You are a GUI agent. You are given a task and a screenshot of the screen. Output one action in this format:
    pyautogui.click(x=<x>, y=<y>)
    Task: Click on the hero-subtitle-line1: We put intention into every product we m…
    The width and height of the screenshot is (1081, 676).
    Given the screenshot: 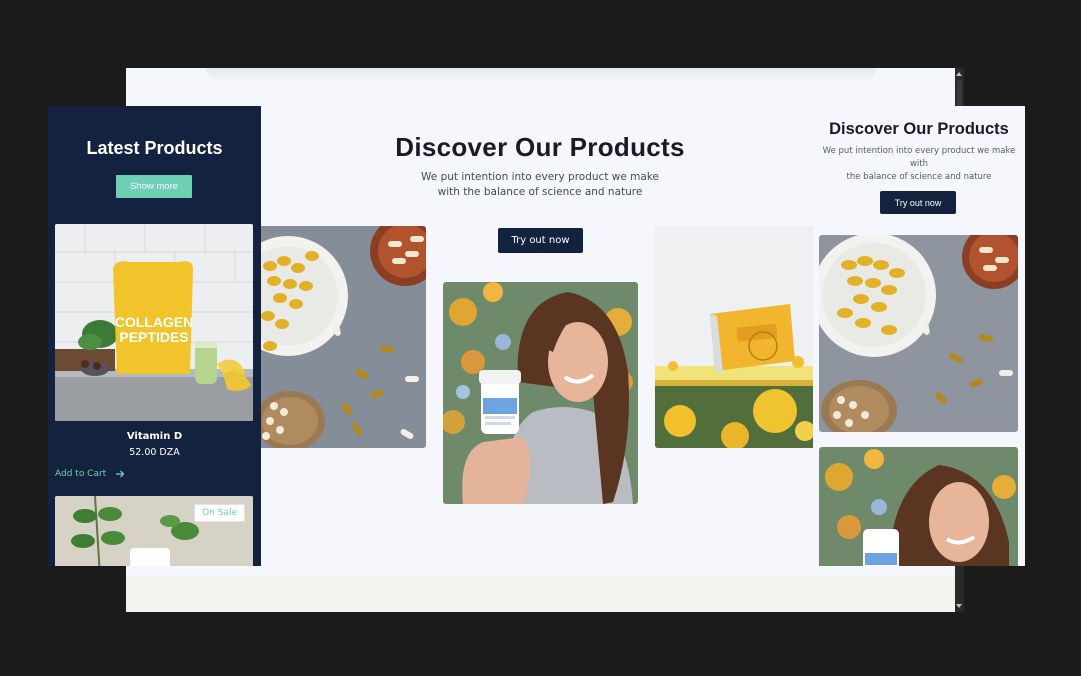 What is the action you would take?
    pyautogui.click(x=540, y=177)
    